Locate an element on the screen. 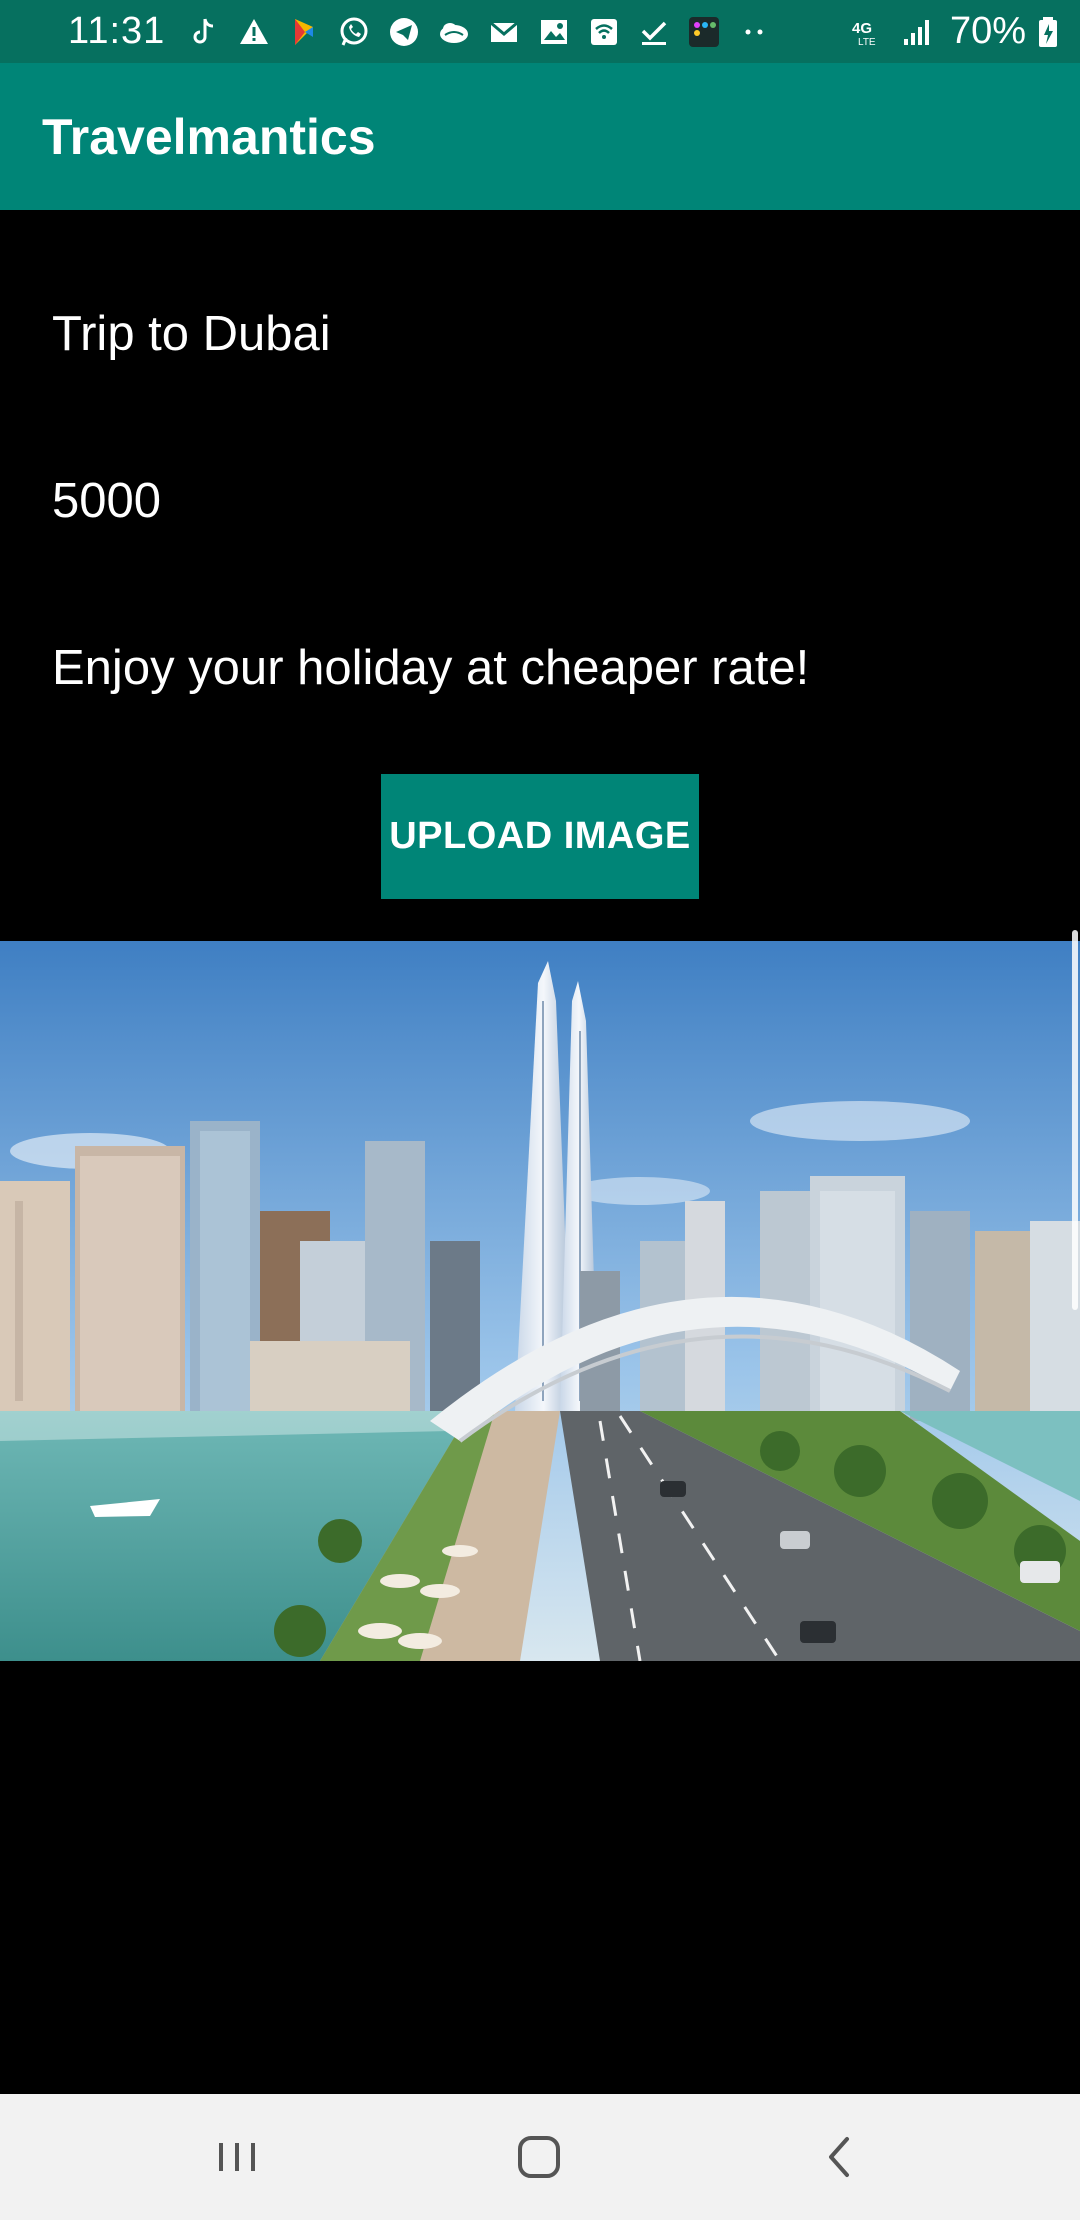 Image resolution: width=1080 pixels, height=2220 pixels. cloud-icon is located at coordinates (454, 32).